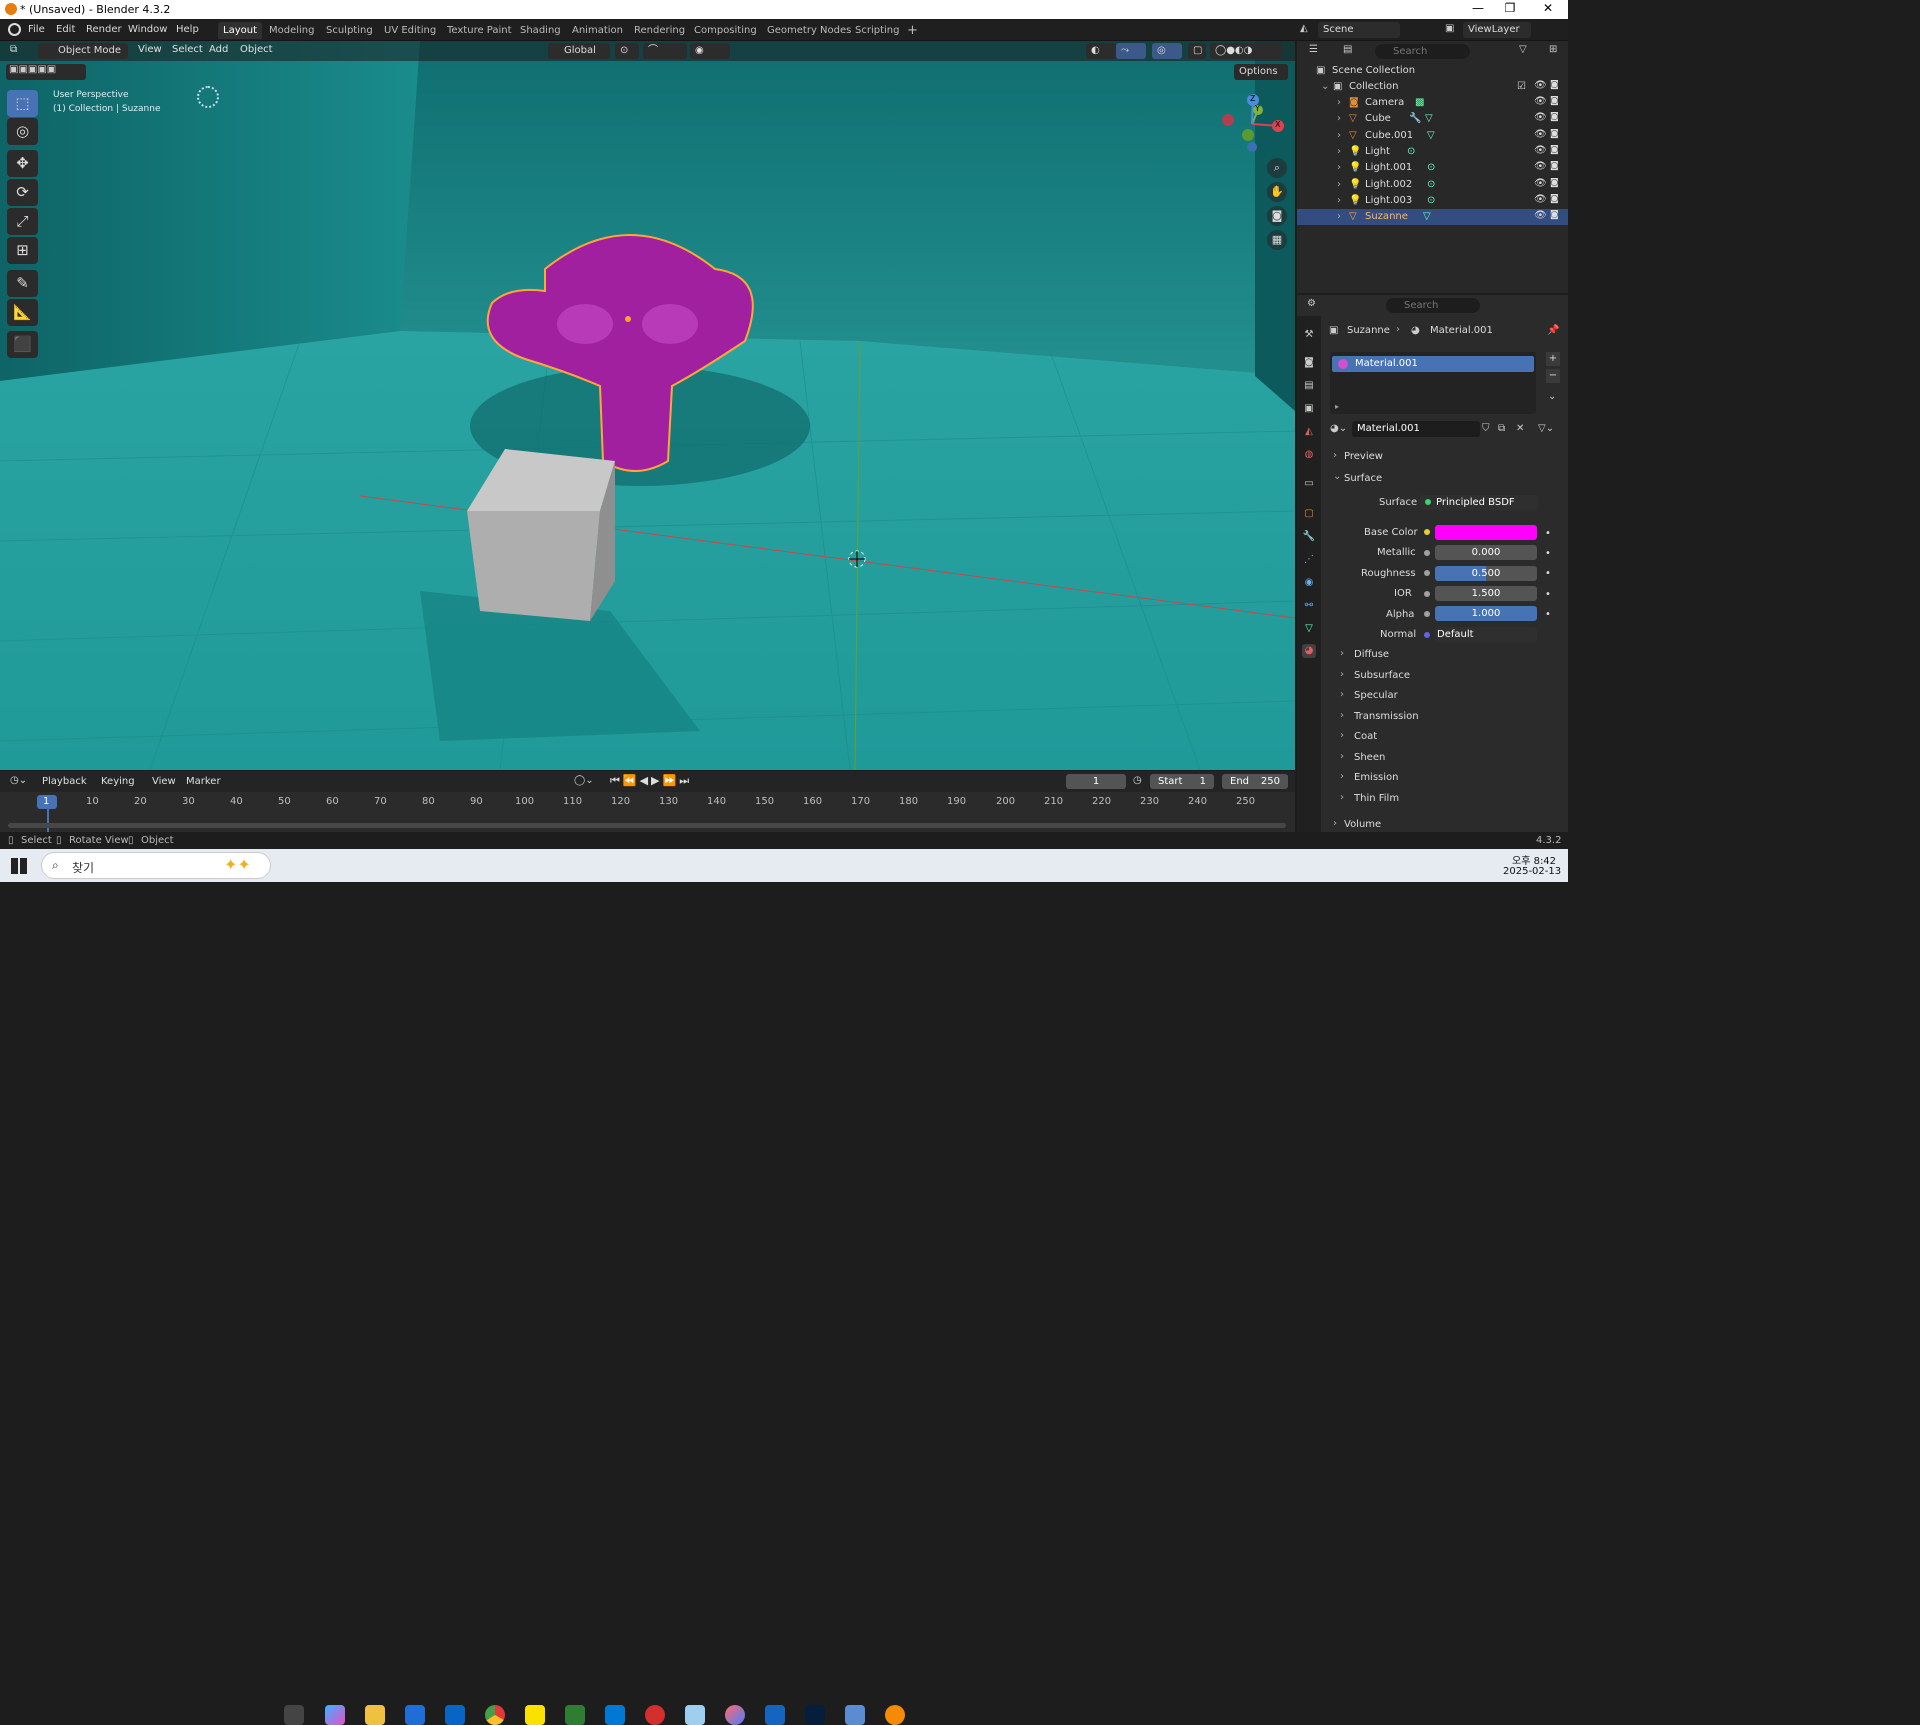 The height and width of the screenshot is (1725, 1920). Describe the element at coordinates (1553, 376) in the screenshot. I see `remove-slot-button: −` at that location.